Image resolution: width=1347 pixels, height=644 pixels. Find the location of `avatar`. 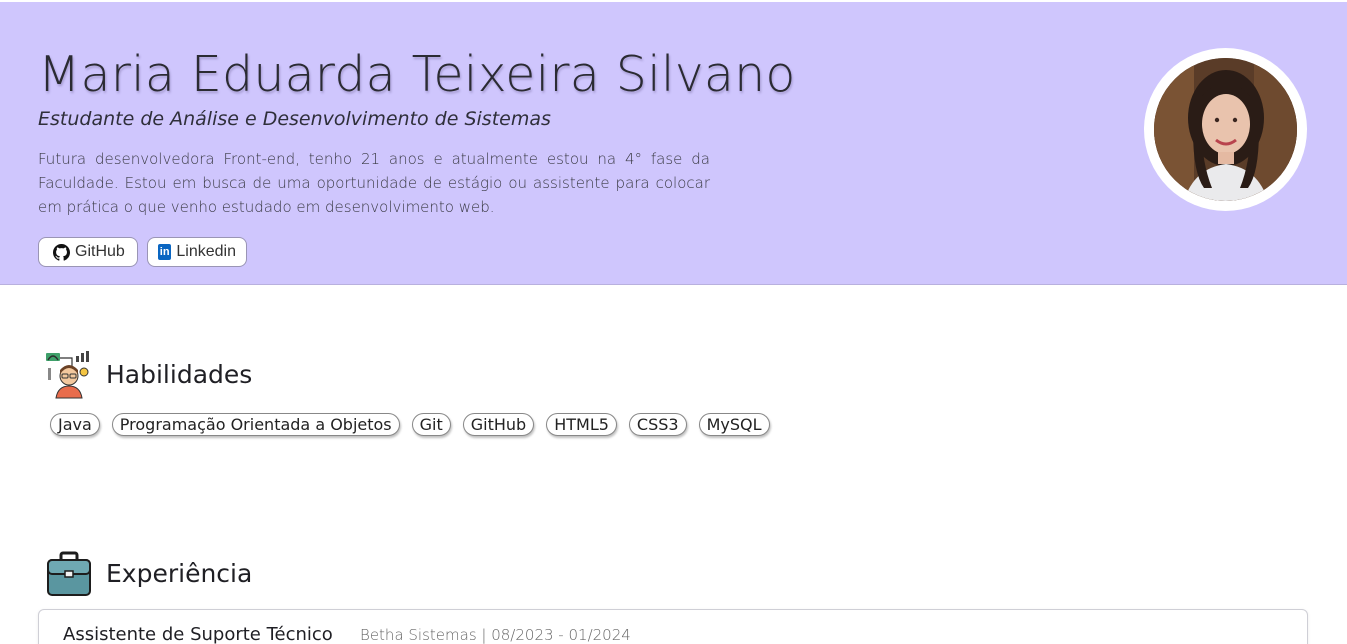

avatar is located at coordinates (1225, 129).